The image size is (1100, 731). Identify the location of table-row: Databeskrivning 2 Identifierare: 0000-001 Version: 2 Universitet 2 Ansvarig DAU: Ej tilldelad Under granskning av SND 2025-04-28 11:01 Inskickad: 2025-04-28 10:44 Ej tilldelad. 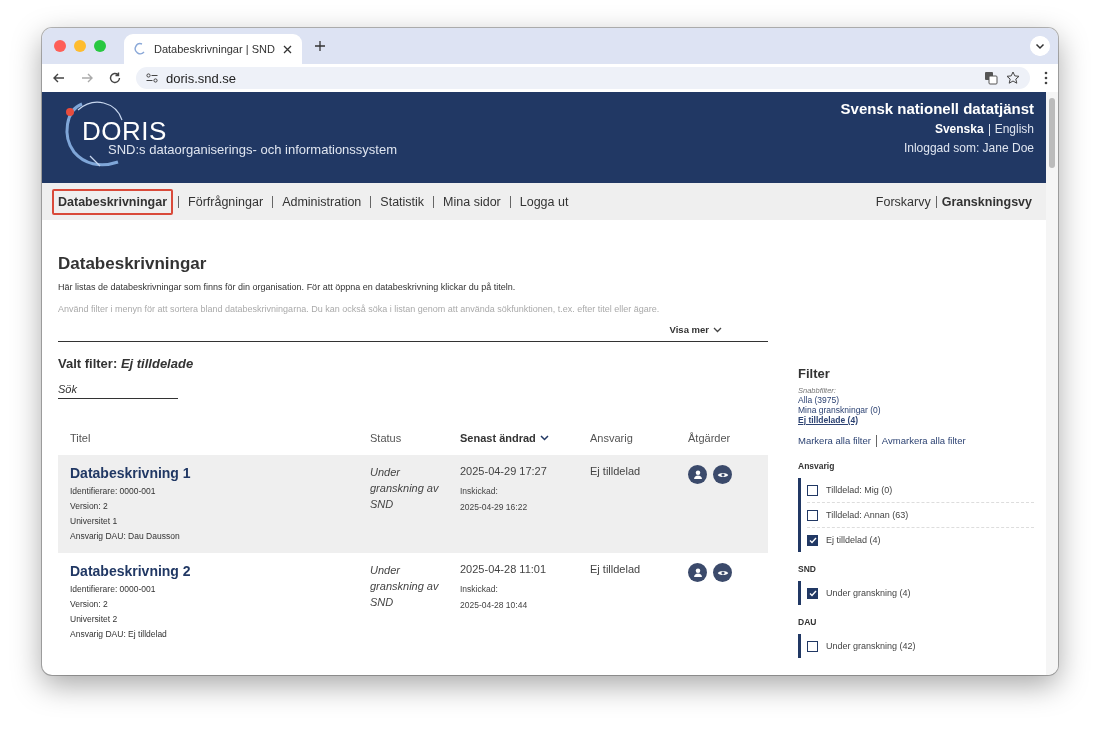
(413, 602).